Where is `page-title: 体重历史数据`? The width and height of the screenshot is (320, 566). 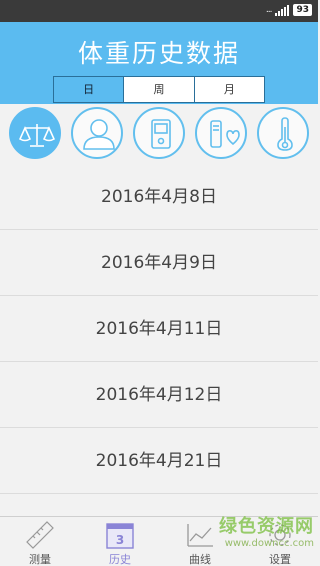
page-title: 体重历史数据 is located at coordinates (158, 53).